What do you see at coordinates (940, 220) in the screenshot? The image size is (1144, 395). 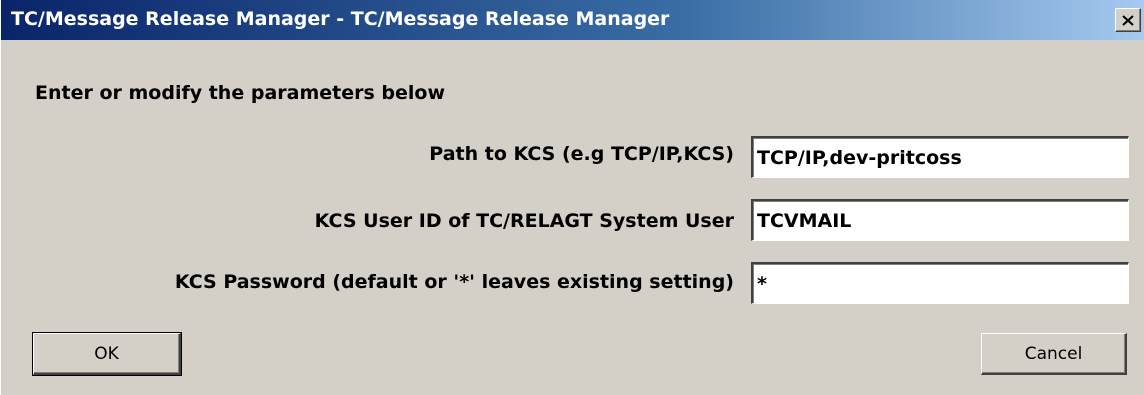 I see `kcs-user-id-input` at bounding box center [940, 220].